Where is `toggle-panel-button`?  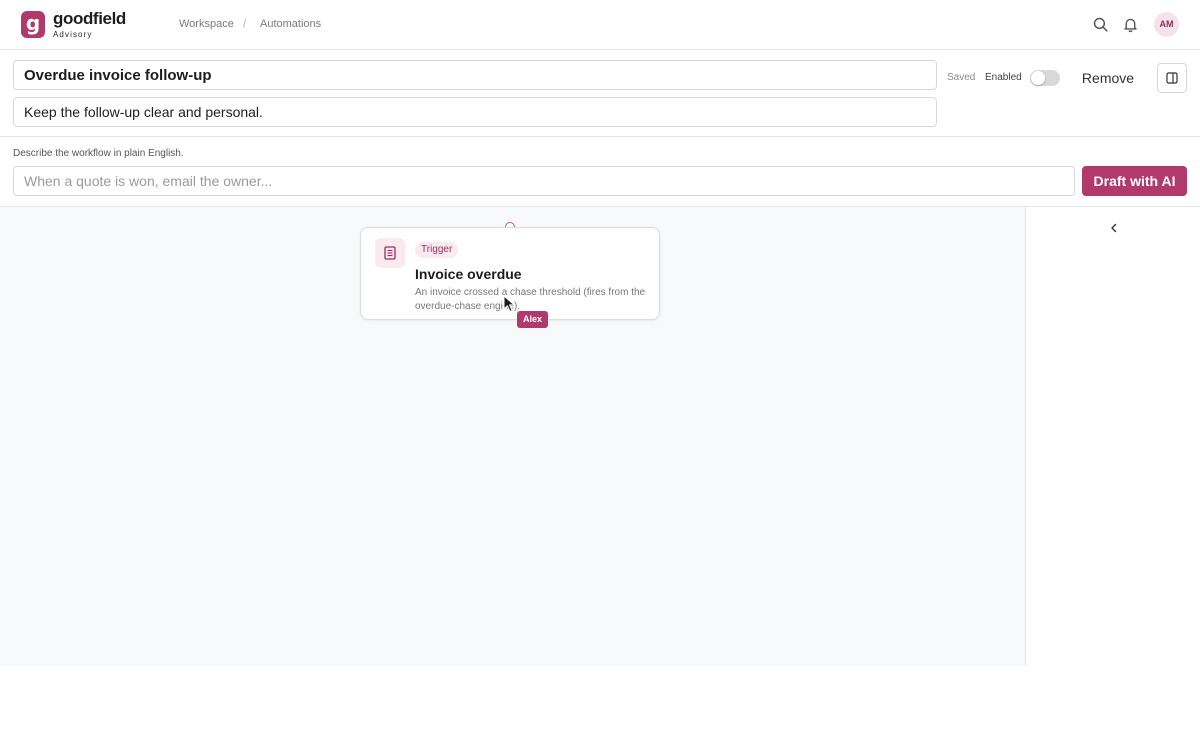 toggle-panel-button is located at coordinates (1172, 78).